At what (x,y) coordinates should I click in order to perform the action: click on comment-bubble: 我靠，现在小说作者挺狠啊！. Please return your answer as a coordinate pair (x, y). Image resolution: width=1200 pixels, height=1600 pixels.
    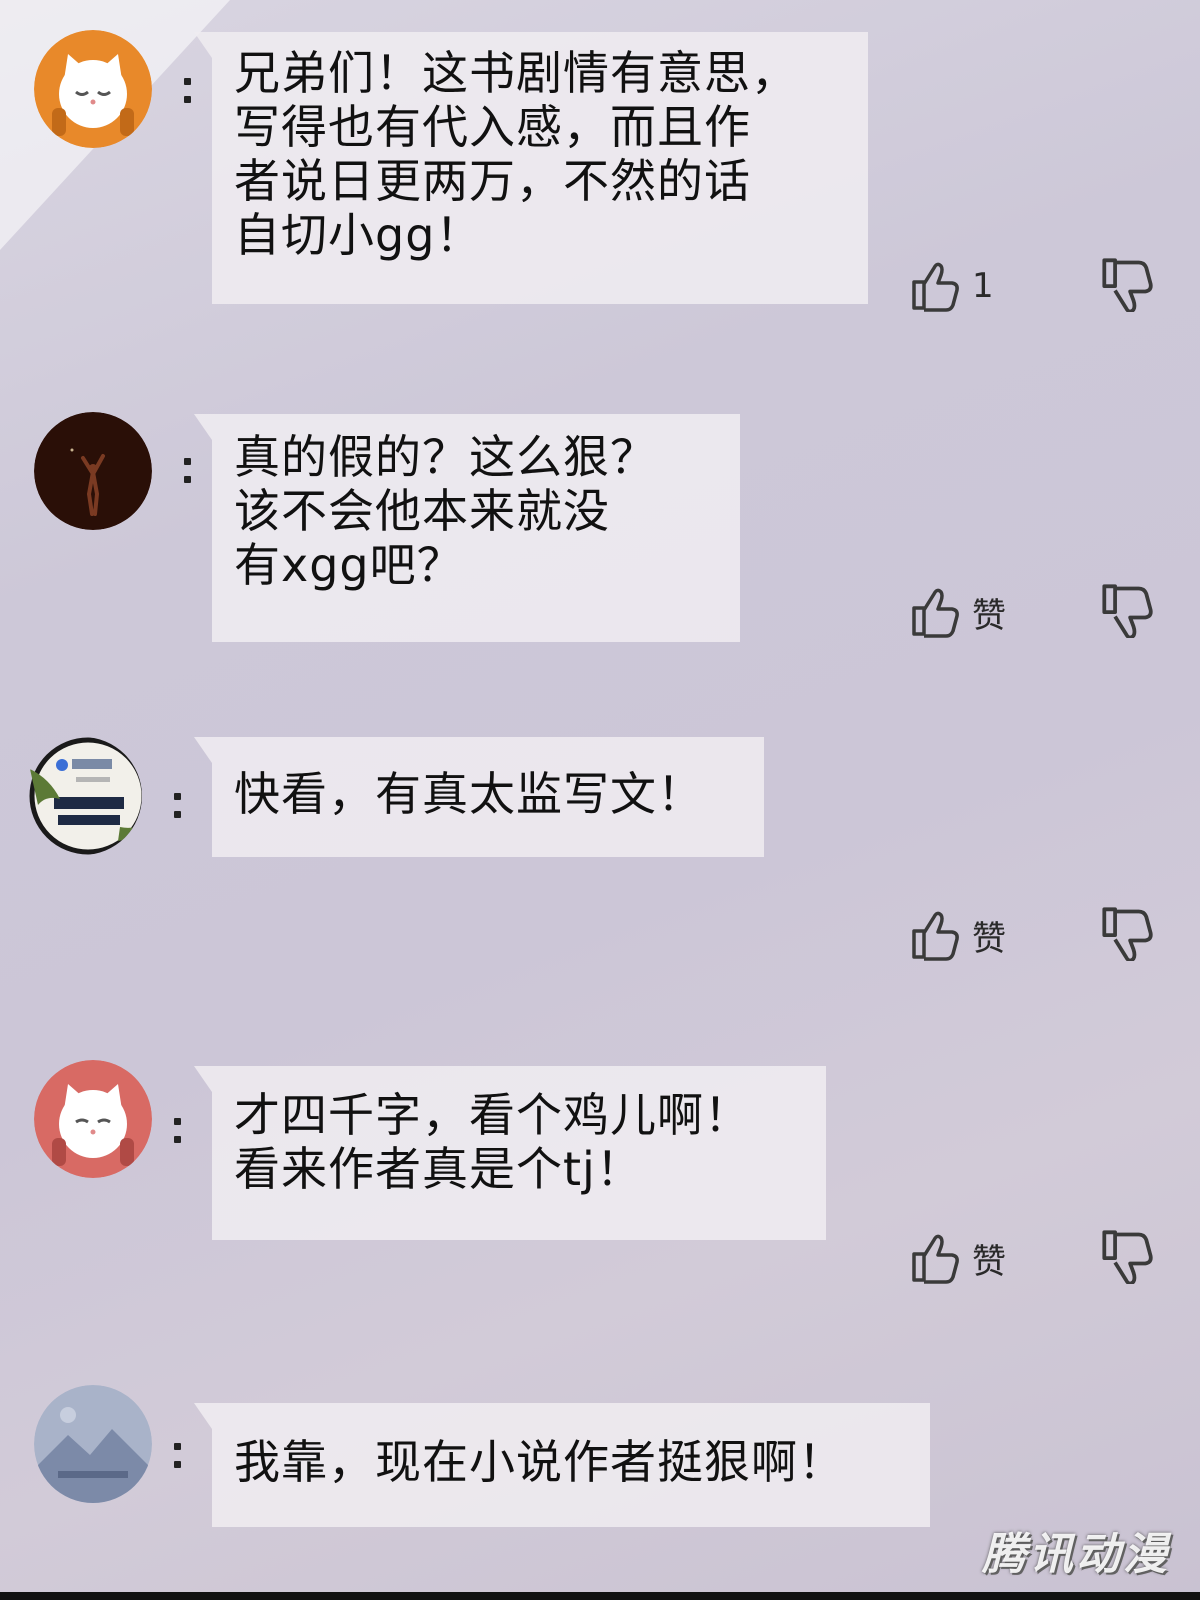
    Looking at the image, I should click on (562, 1465).